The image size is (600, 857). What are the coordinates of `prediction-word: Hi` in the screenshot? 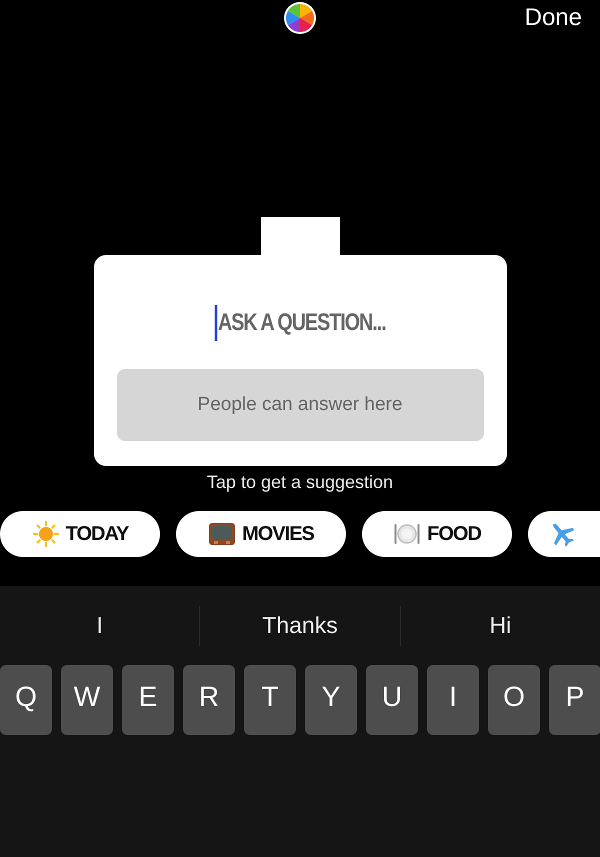 It's located at (500, 625).